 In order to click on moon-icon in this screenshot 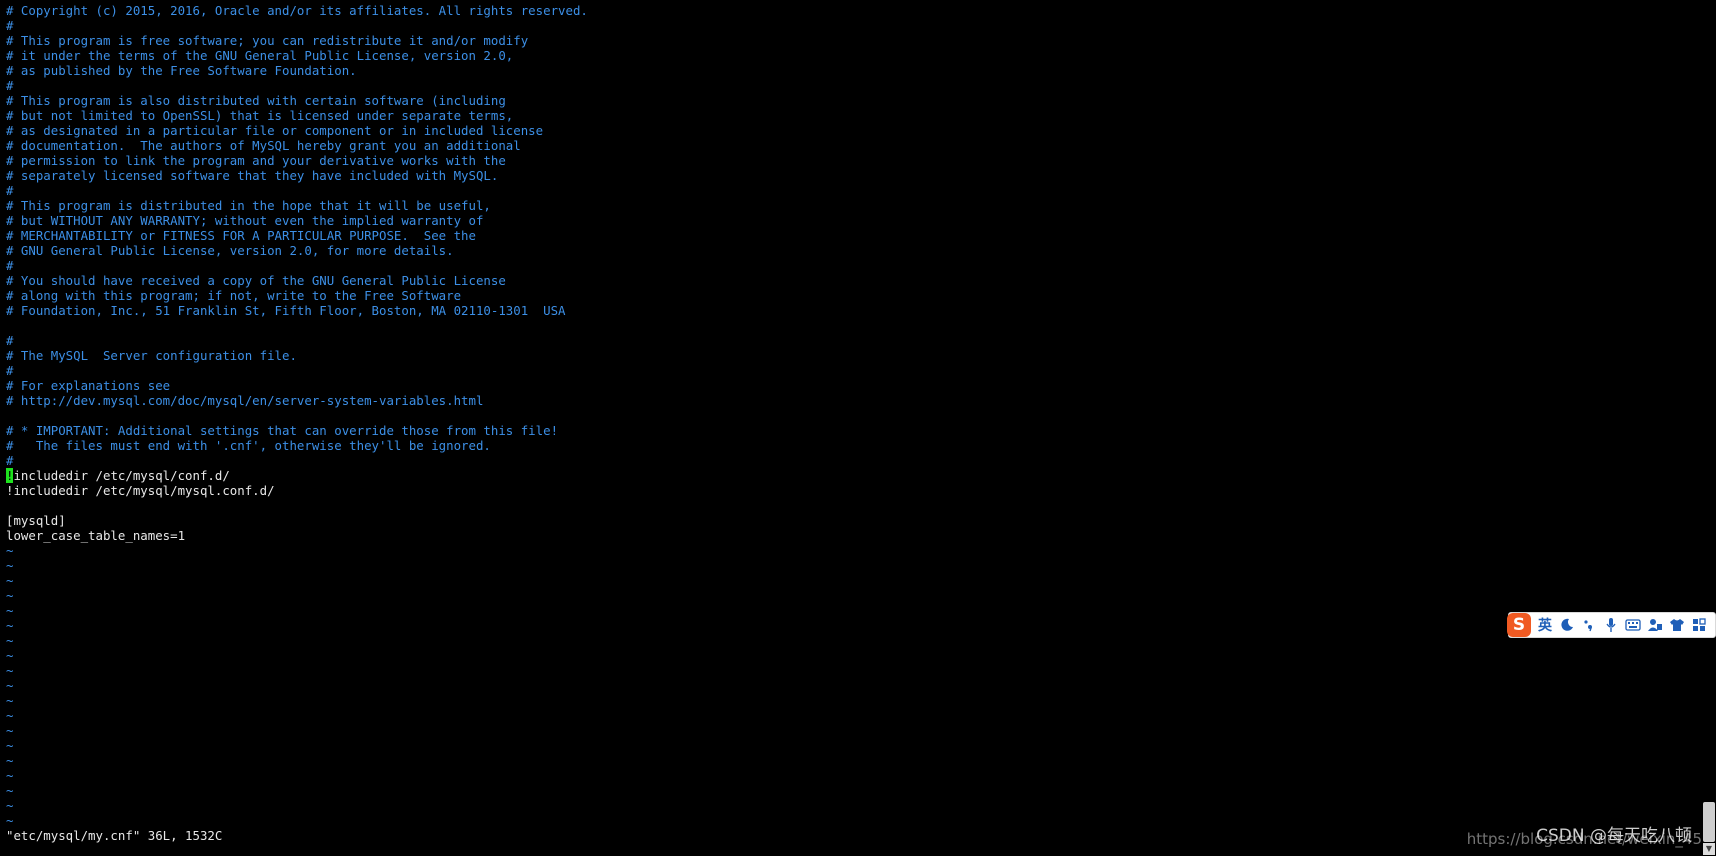, I will do `click(1567, 625)`.